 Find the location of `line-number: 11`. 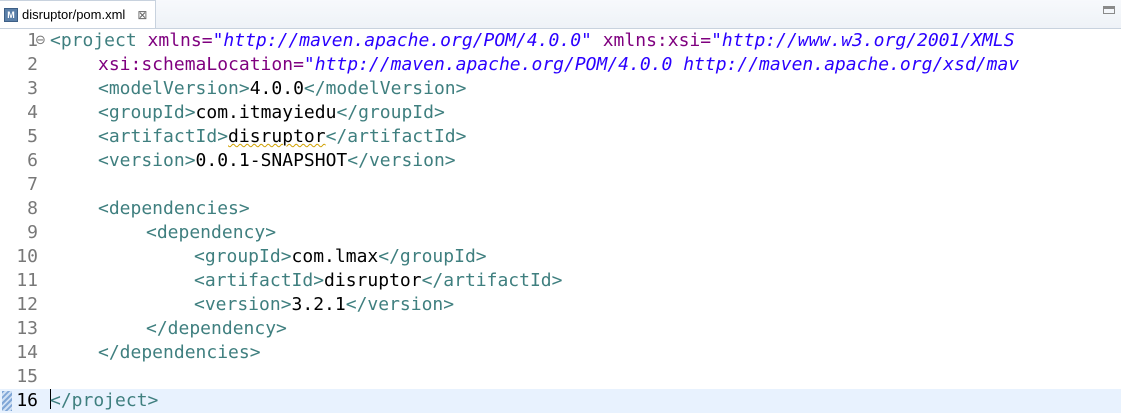

line-number: 11 is located at coordinates (27, 280).